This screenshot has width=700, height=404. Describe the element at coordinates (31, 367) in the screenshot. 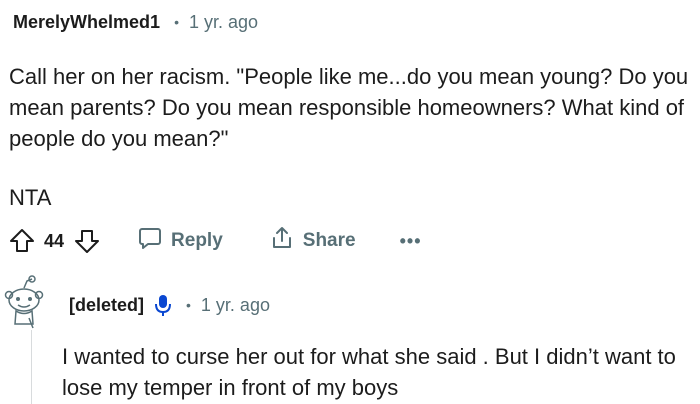

I see `thread-line` at that location.